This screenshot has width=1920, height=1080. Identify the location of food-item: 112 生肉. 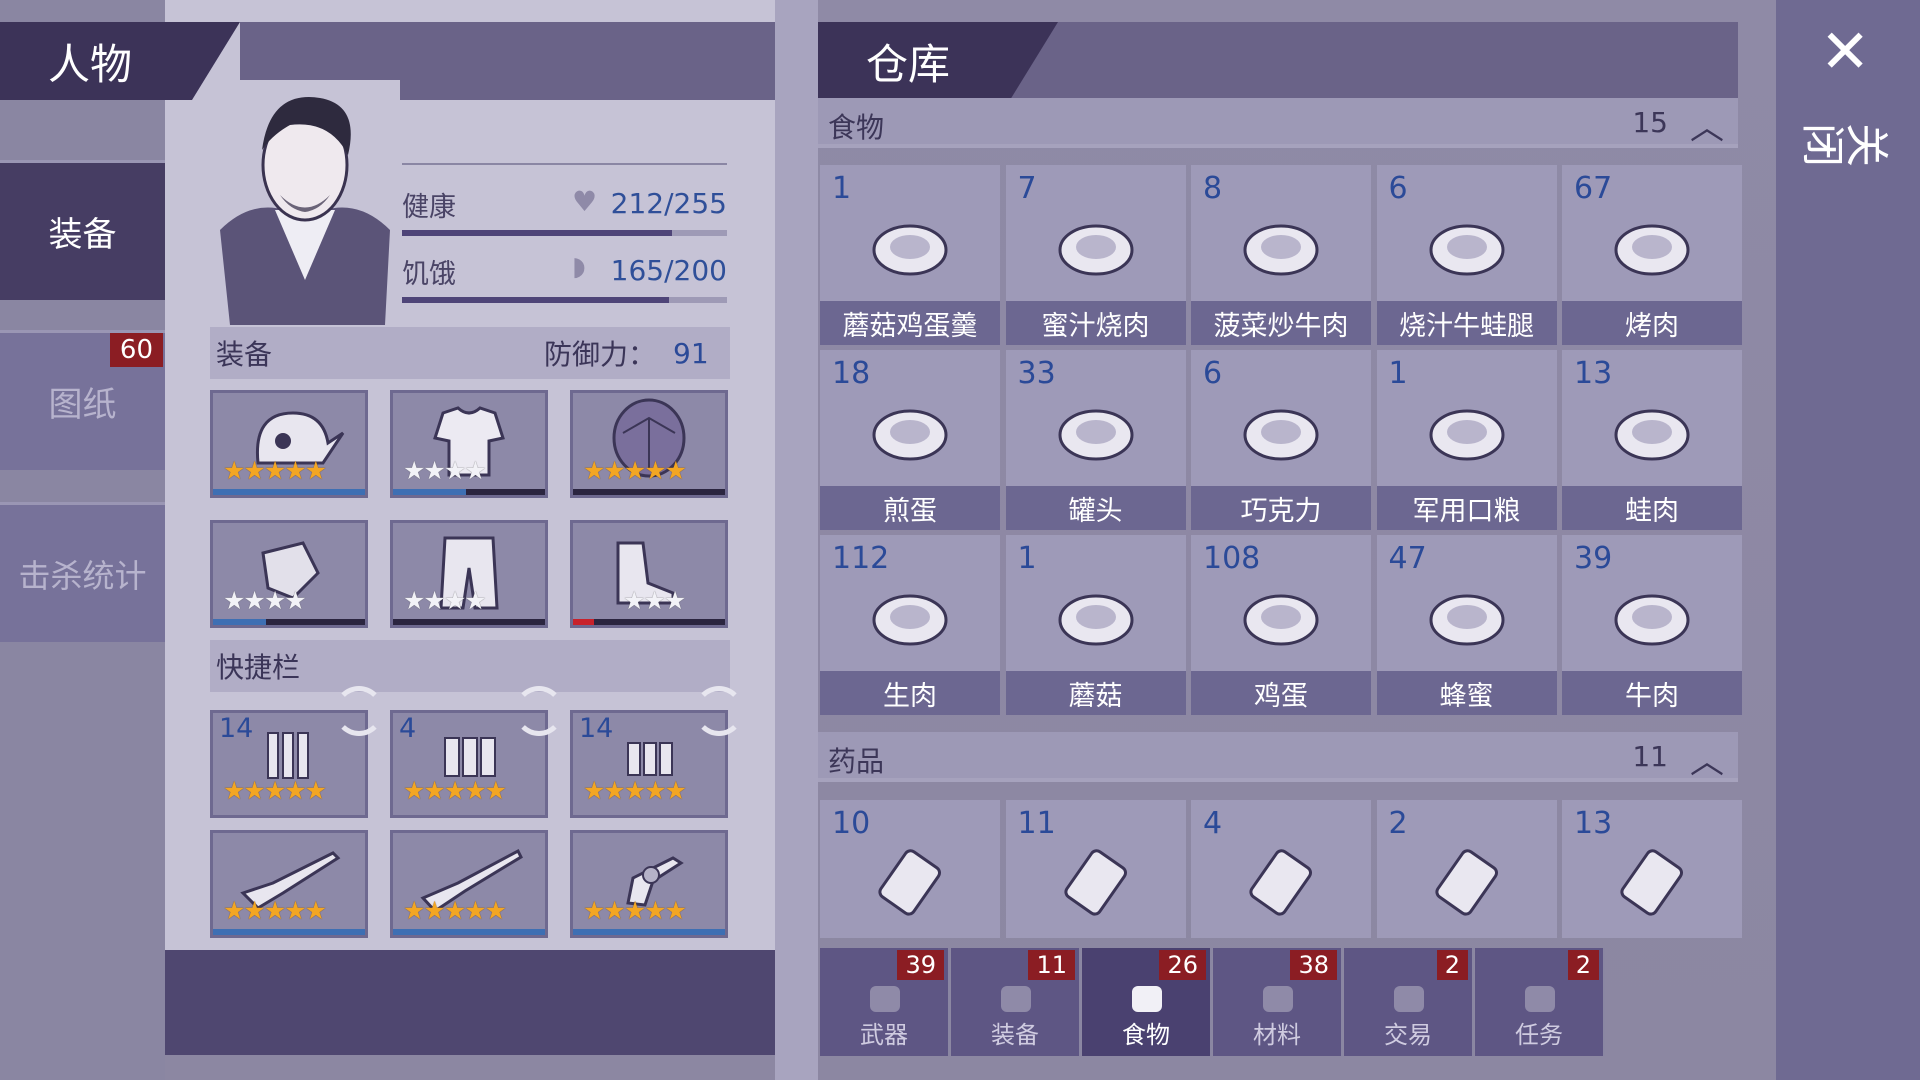
(910, 625).